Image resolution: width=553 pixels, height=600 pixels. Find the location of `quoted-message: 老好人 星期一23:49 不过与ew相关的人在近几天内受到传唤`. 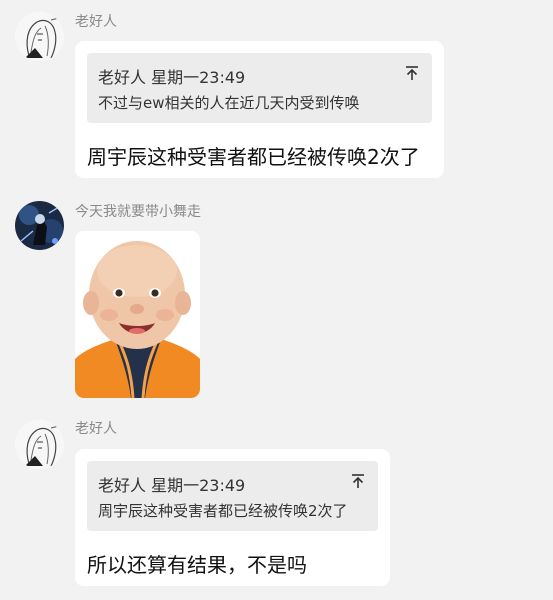

quoted-message: 老好人 星期一23:49 不过与ew相关的人在近几天内受到传唤 is located at coordinates (259, 88).